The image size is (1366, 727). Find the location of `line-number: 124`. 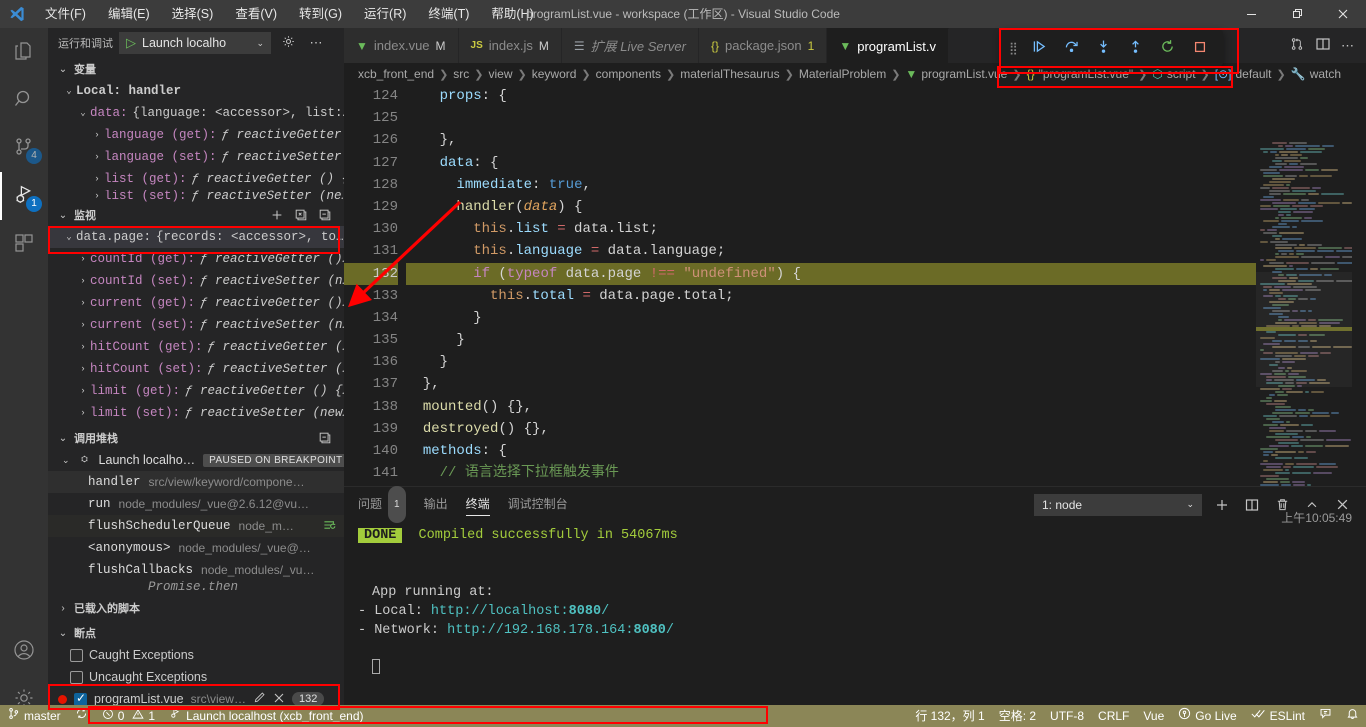

line-number: 124 is located at coordinates (371, 96).